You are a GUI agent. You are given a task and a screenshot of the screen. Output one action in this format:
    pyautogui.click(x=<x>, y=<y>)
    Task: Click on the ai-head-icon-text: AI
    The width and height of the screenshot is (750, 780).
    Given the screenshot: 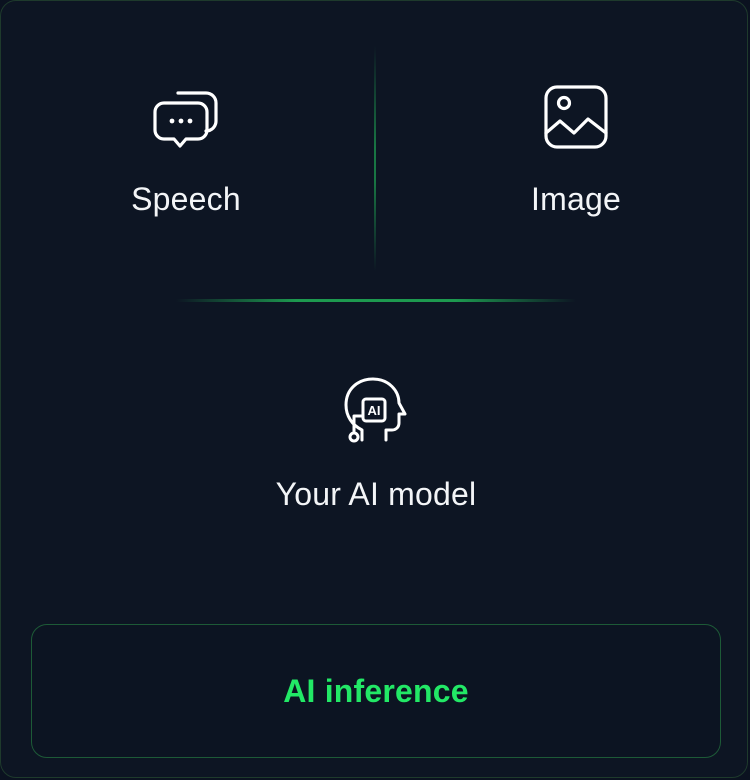 What is the action you would take?
    pyautogui.click(x=374, y=410)
    